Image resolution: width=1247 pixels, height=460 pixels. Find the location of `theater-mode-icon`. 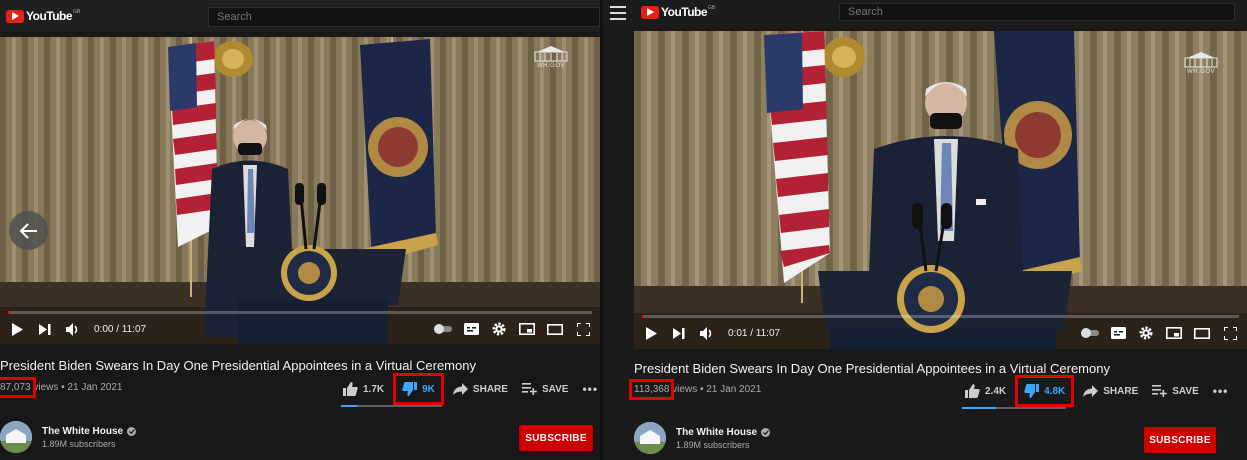

theater-mode-icon is located at coordinates (555, 329).